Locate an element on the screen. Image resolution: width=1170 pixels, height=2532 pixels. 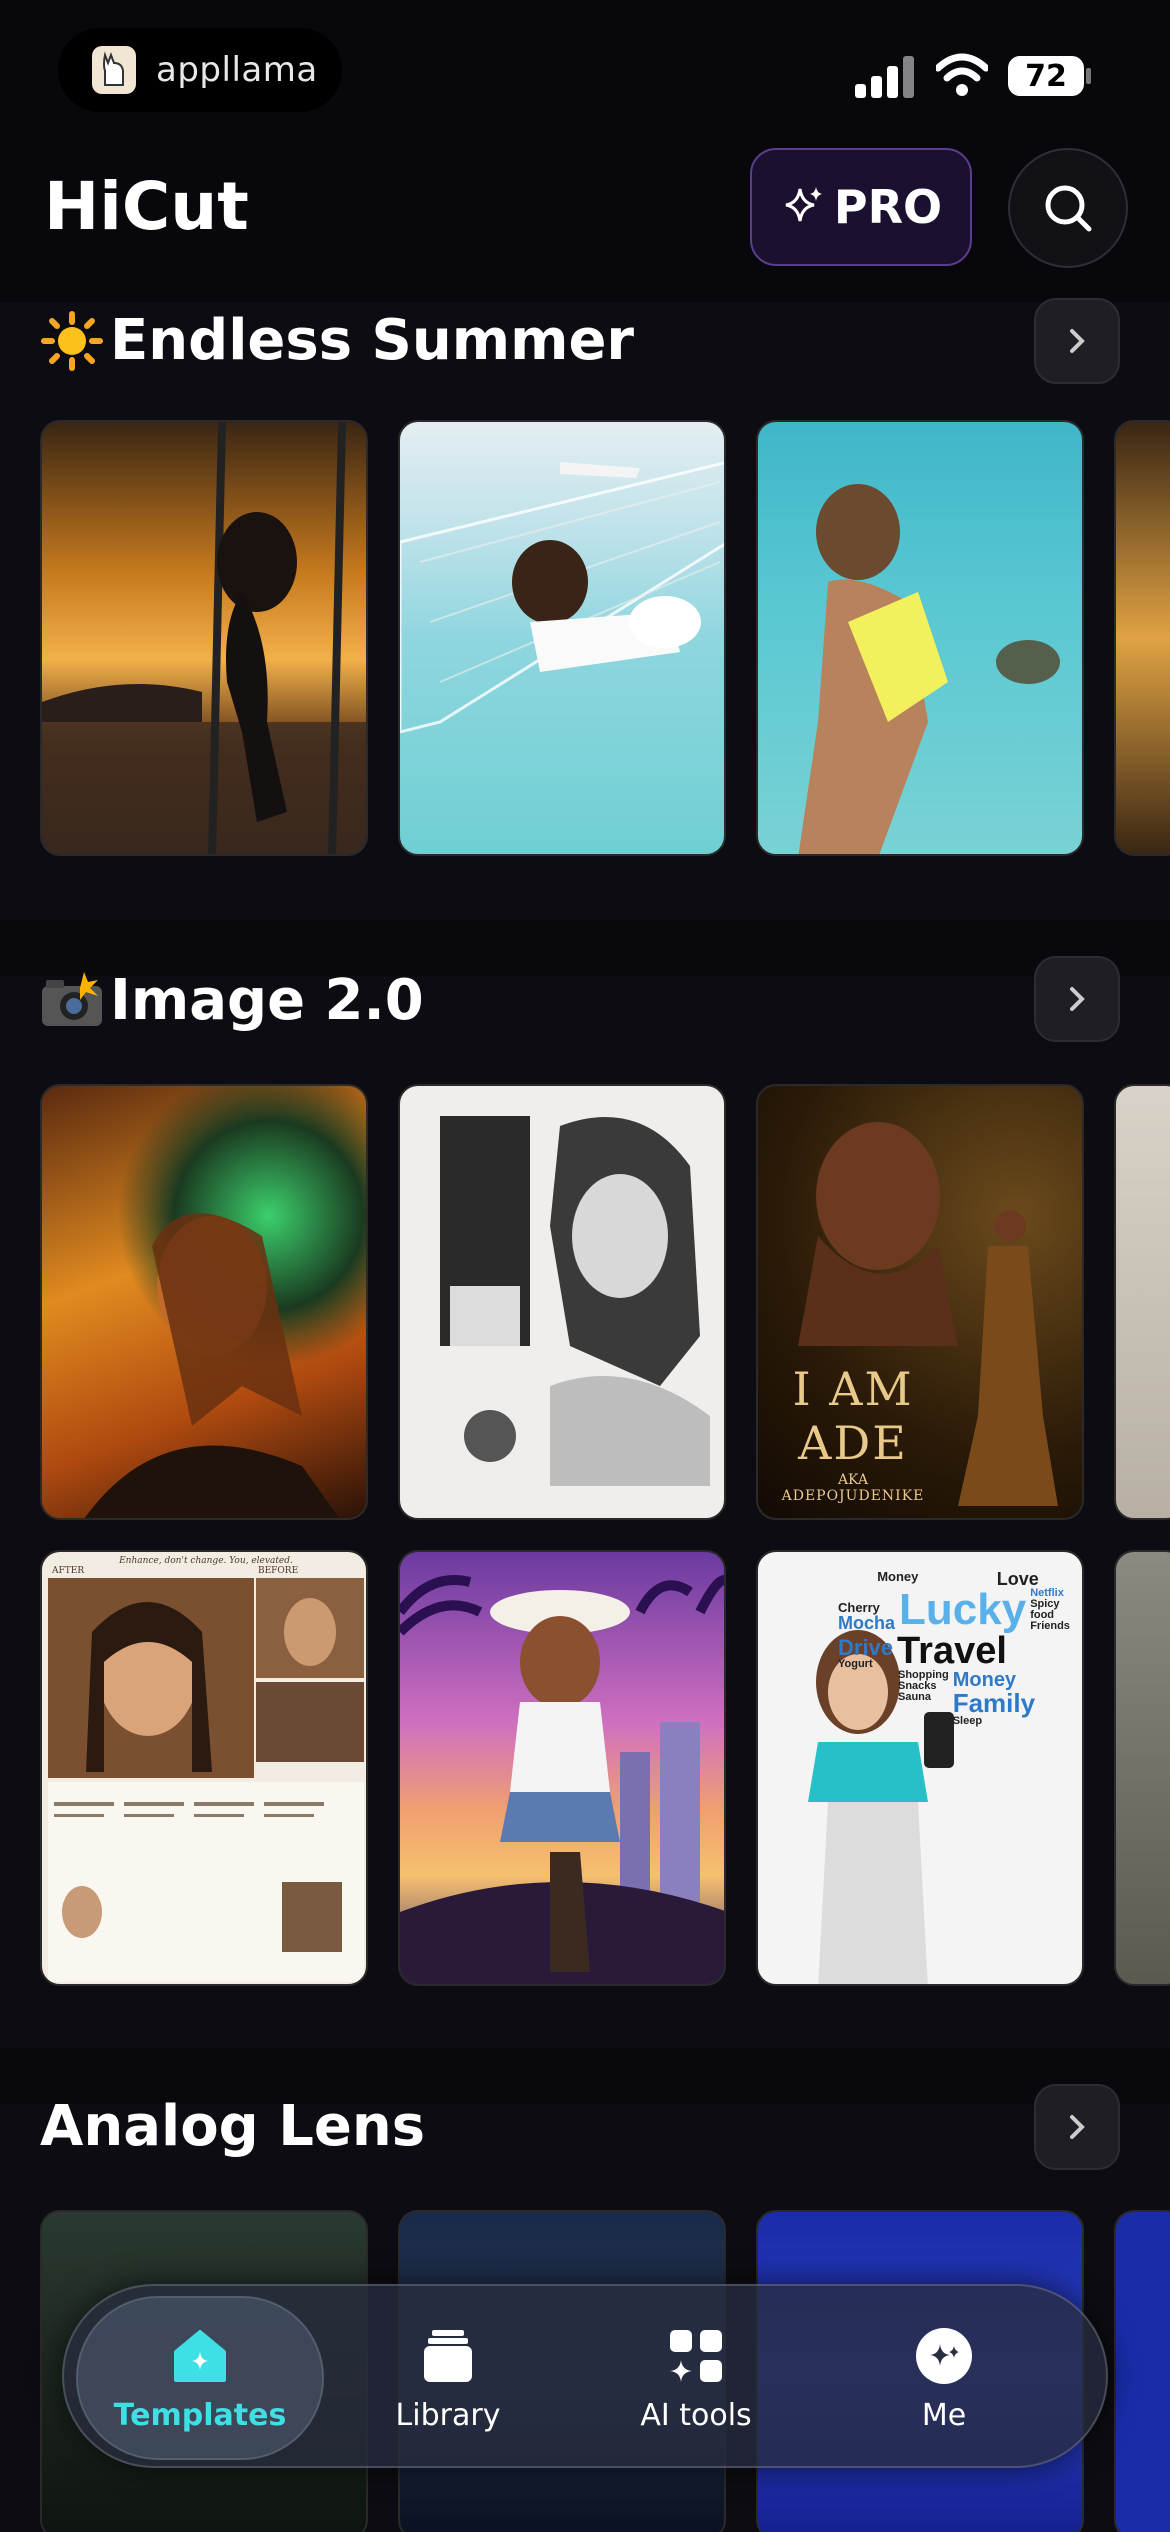
word: Sauna is located at coordinates (915, 1697).